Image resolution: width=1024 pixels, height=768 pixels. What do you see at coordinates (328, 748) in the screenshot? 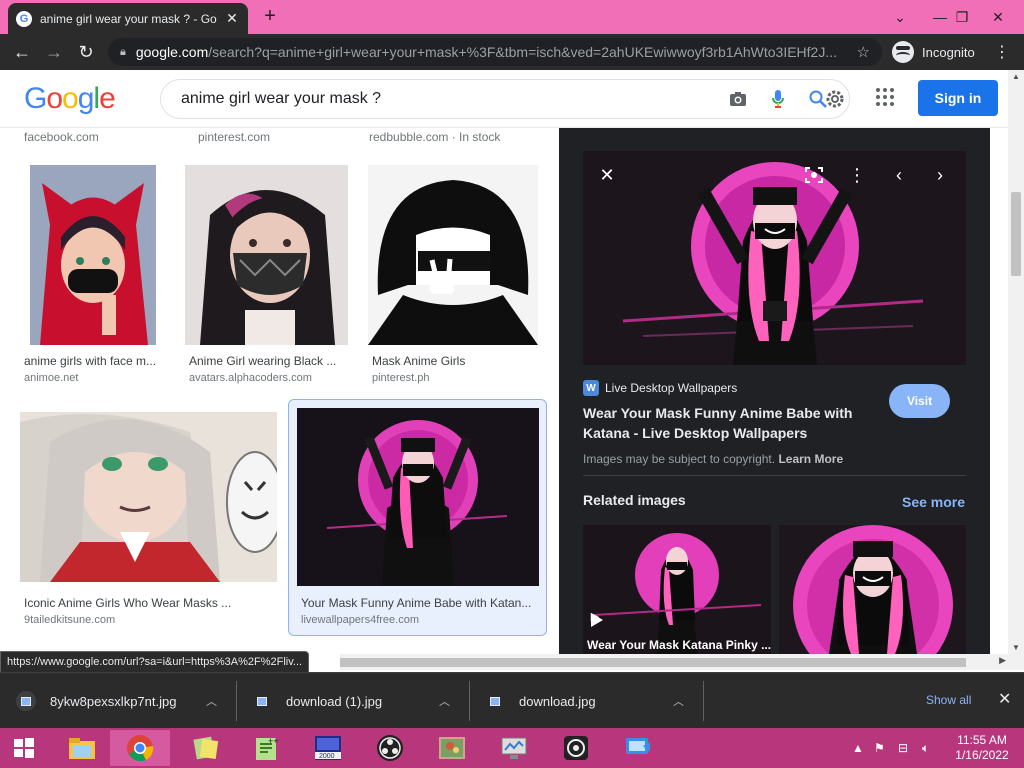
I see `app-2000-icon: 2000` at bounding box center [328, 748].